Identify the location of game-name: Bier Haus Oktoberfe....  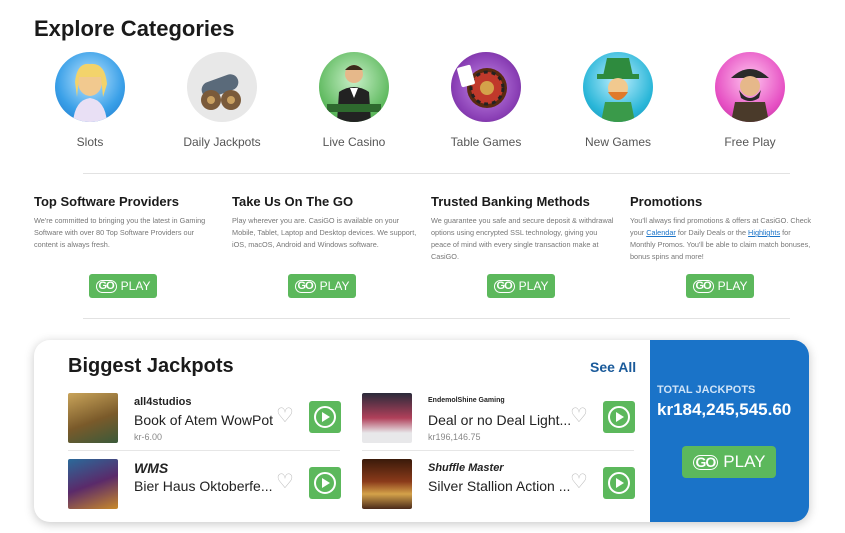
(203, 486).